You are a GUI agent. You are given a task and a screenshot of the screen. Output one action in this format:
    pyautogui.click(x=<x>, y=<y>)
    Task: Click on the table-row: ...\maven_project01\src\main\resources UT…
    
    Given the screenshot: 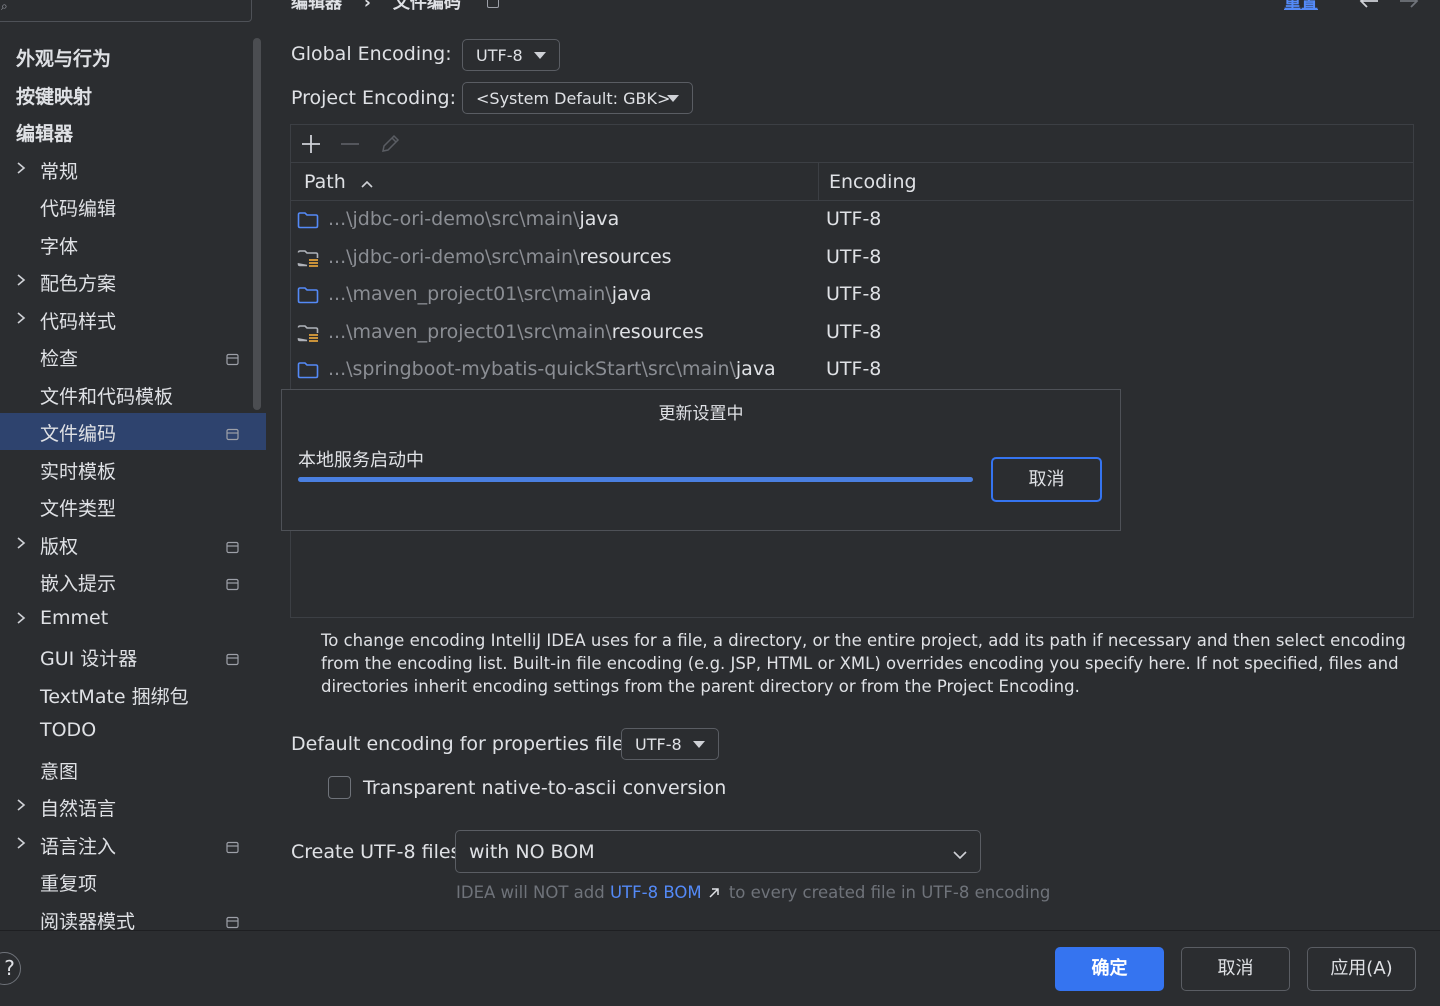 What is the action you would take?
    pyautogui.click(x=852, y=333)
    